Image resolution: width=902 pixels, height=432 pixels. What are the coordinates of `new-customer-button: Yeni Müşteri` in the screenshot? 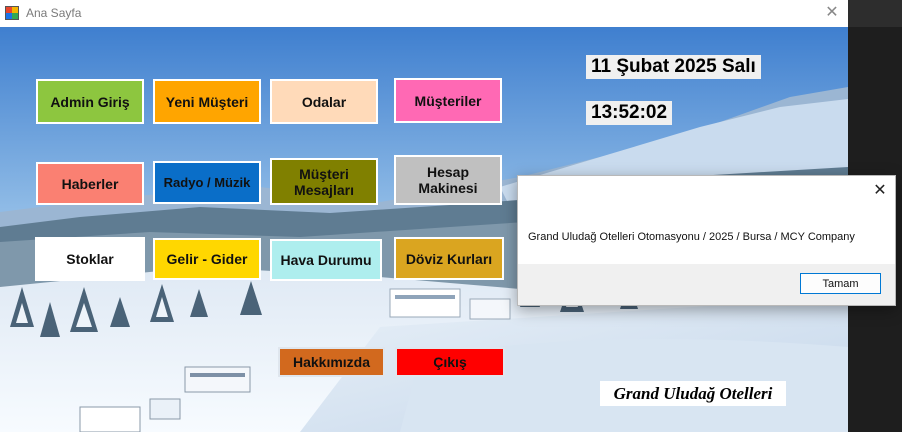 It's located at (207, 101).